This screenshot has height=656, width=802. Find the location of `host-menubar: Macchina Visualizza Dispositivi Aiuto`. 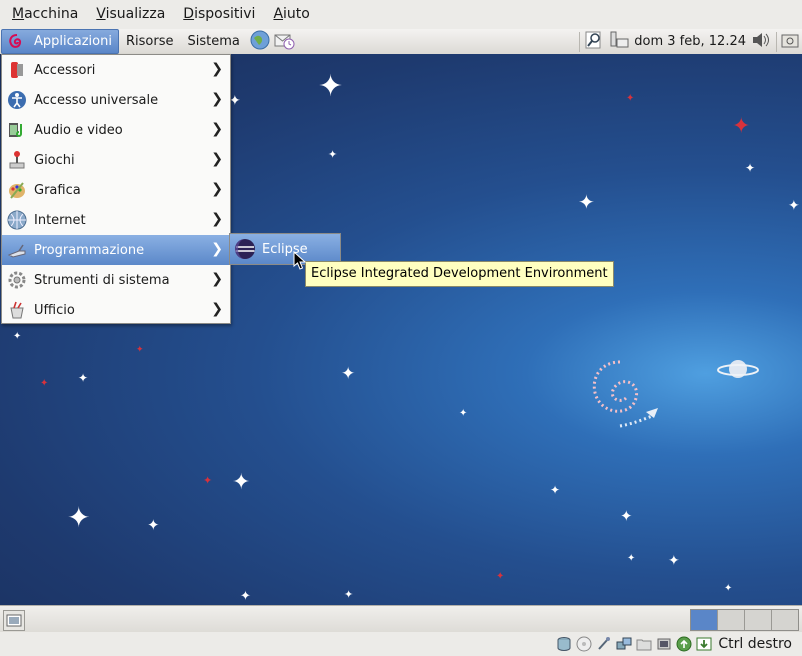

host-menubar: Macchina Visualizza Dispositivi Aiuto is located at coordinates (401, 15).